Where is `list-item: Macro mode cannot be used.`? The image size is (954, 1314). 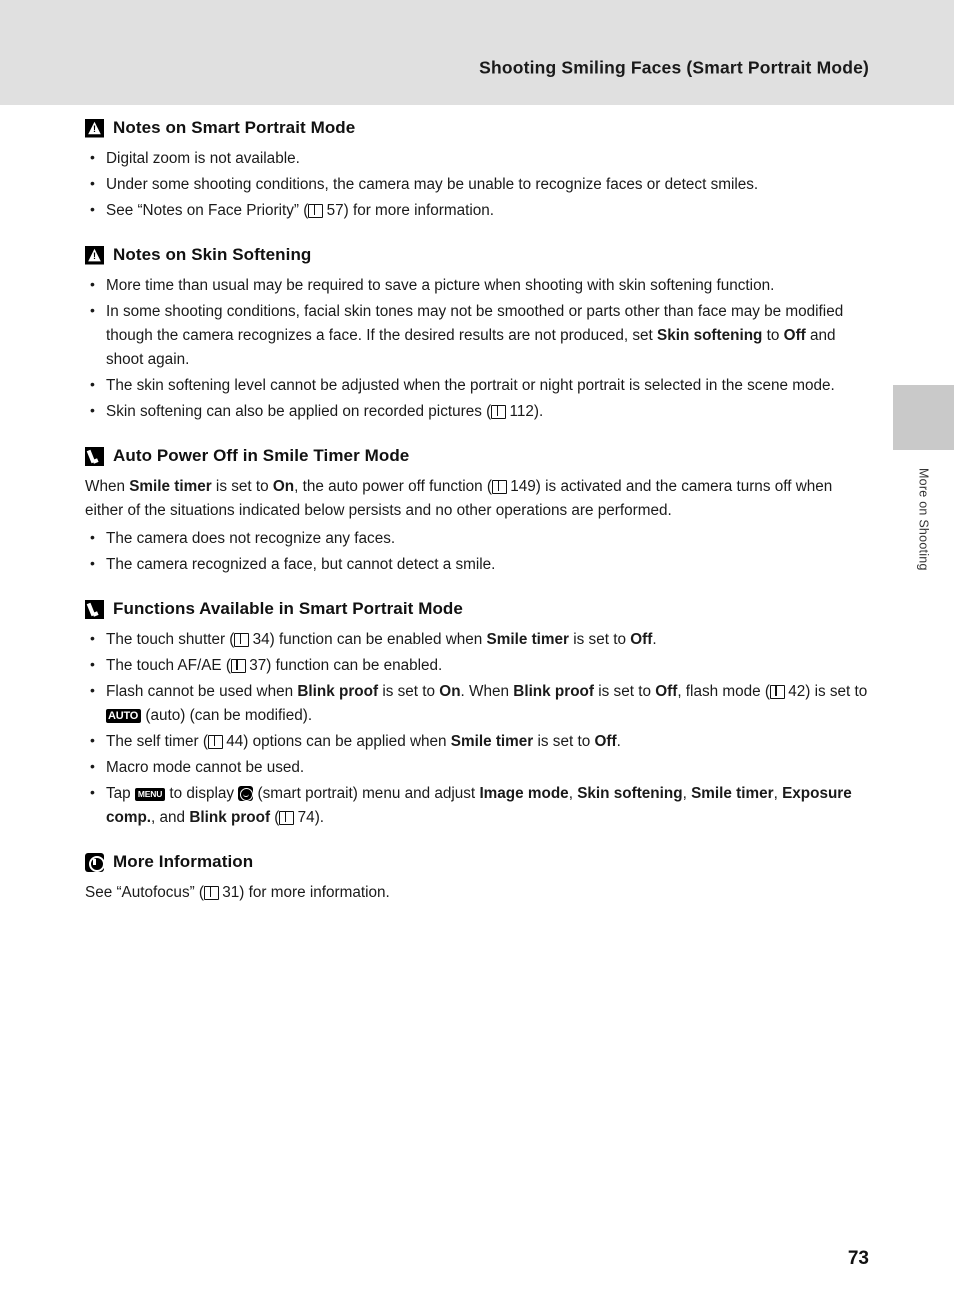
list-item: Macro mode cannot be used. is located at coordinates (477, 768).